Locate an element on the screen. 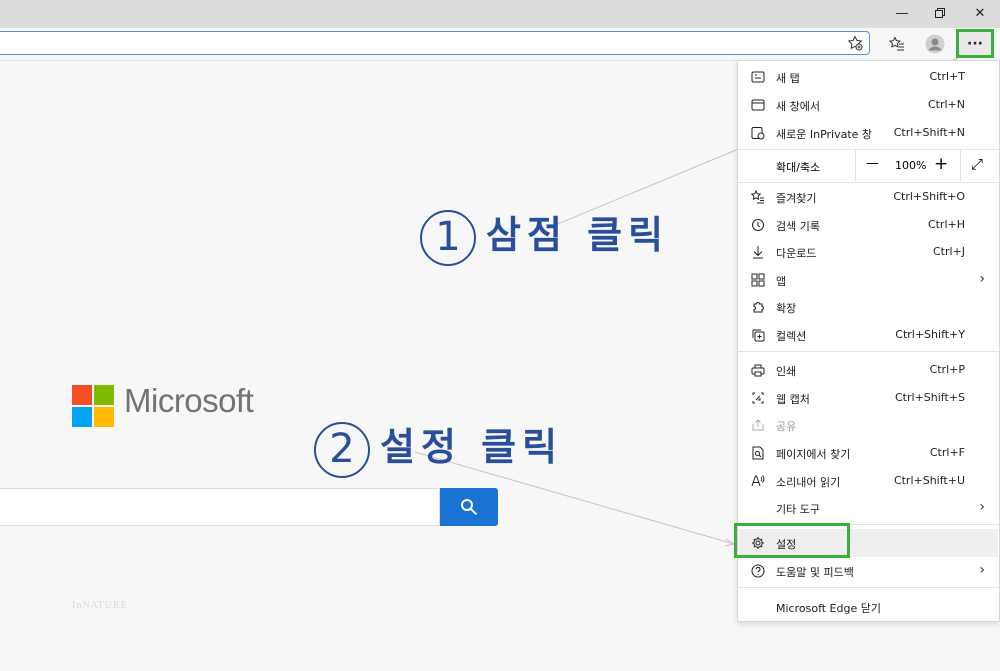  favorites-icon is located at coordinates (758, 197).